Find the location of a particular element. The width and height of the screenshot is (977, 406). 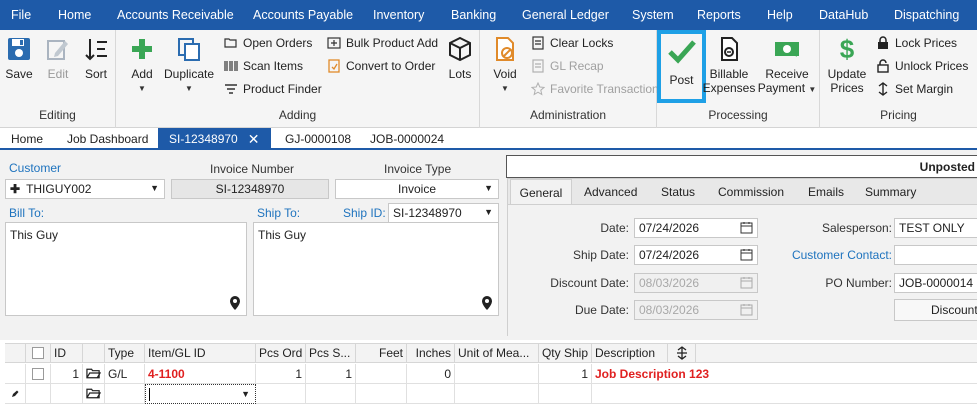

chevron-down-icon: ▼ is located at coordinates (245, 394).